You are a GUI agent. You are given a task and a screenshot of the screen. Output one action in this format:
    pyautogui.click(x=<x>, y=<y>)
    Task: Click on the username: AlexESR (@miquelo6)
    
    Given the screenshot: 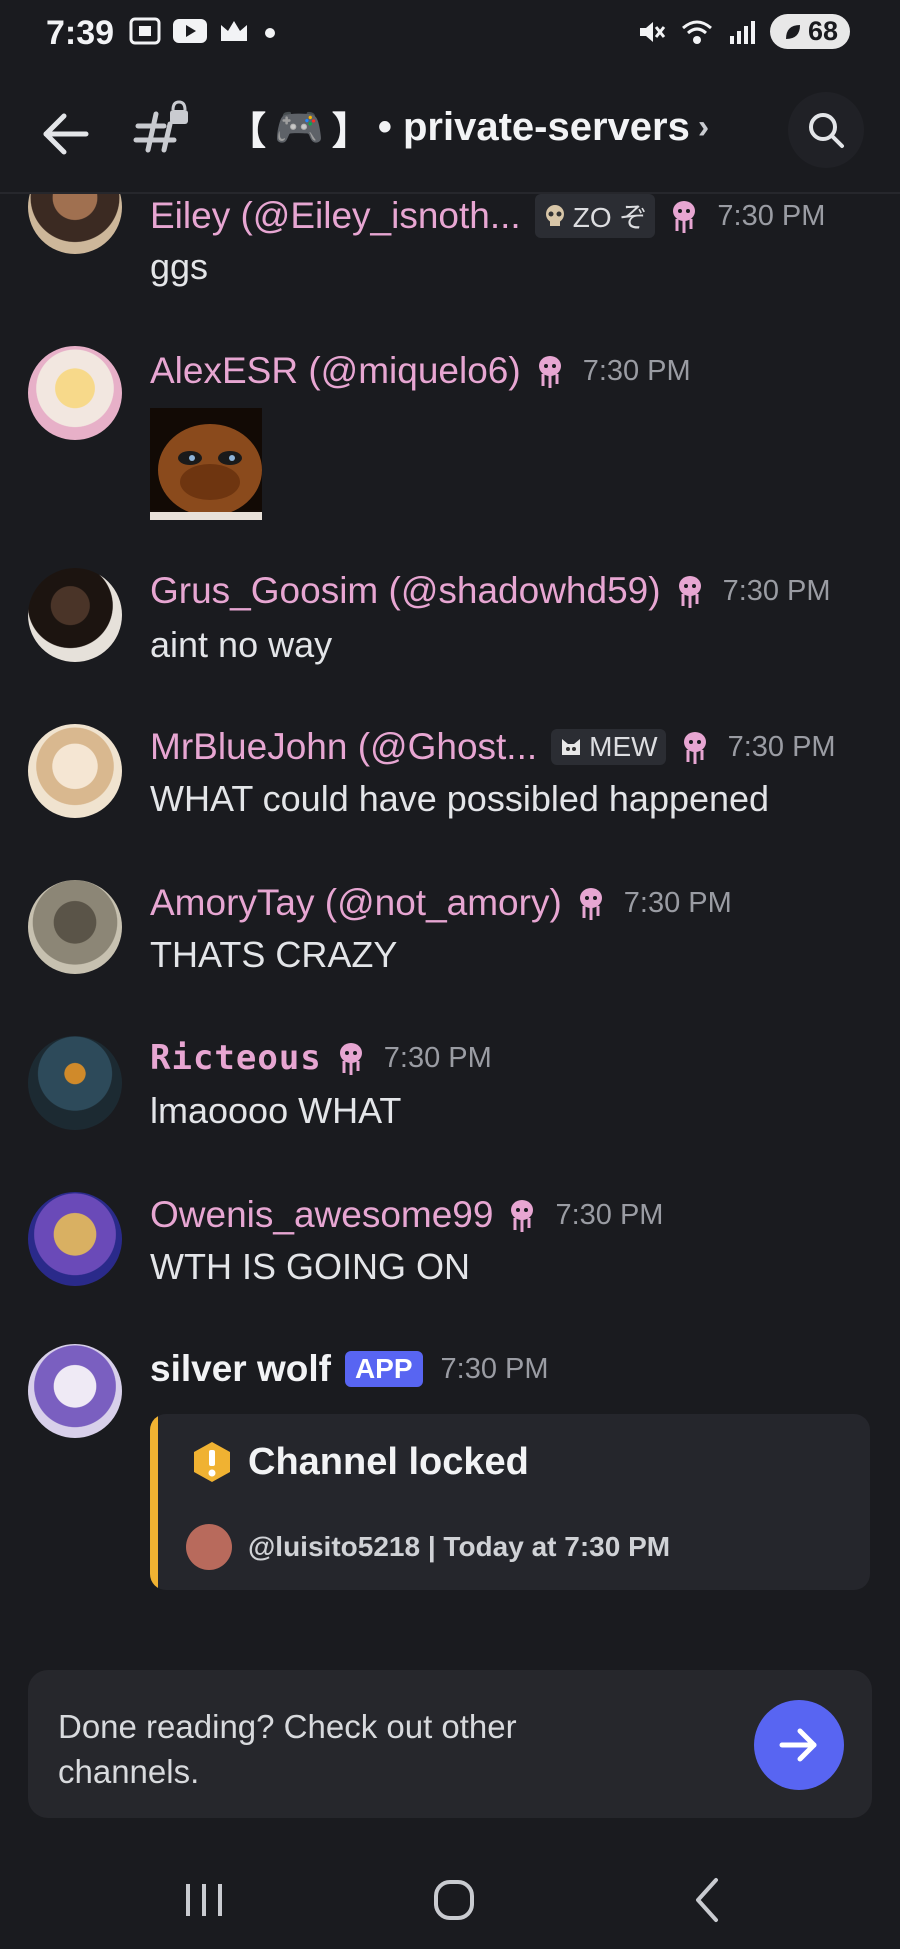 What is the action you would take?
    pyautogui.click(x=335, y=371)
    